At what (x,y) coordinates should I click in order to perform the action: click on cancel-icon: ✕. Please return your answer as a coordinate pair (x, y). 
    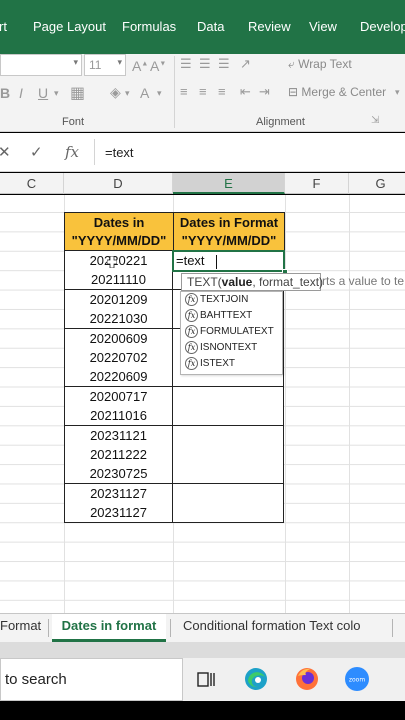
    Looking at the image, I should click on (5, 152).